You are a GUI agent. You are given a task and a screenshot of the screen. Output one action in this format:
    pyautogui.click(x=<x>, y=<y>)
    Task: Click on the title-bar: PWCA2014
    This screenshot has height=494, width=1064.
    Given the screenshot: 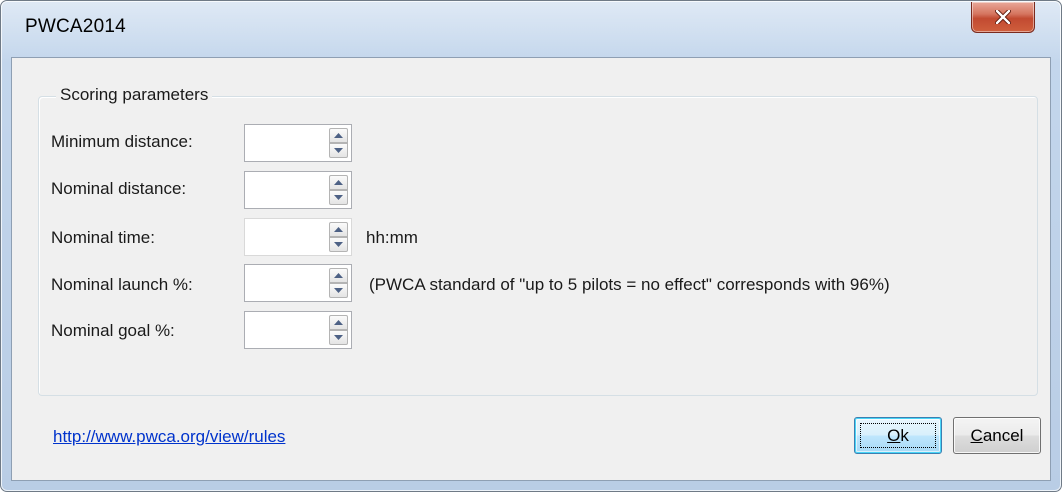 What is the action you would take?
    pyautogui.click(x=531, y=29)
    